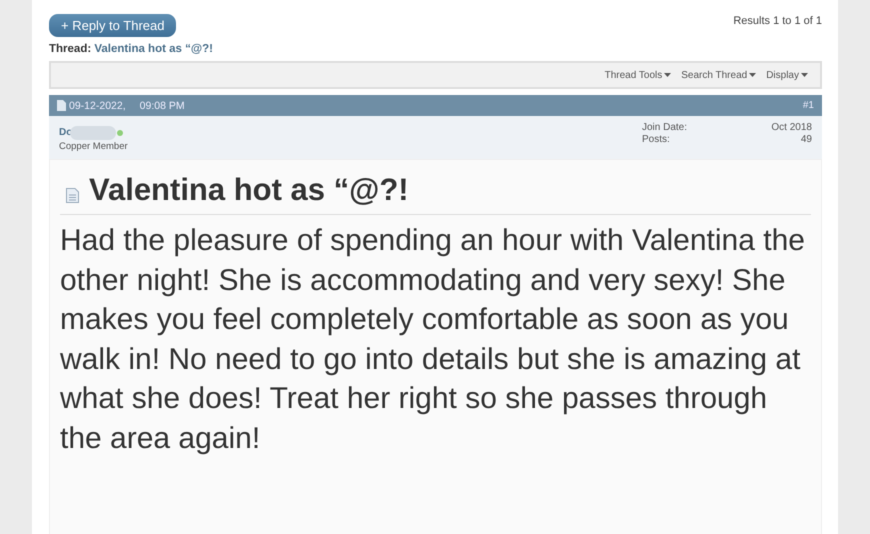 The height and width of the screenshot is (534, 870). Describe the element at coordinates (638, 75) in the screenshot. I see `toolbar-menu: Thread Tools` at that location.